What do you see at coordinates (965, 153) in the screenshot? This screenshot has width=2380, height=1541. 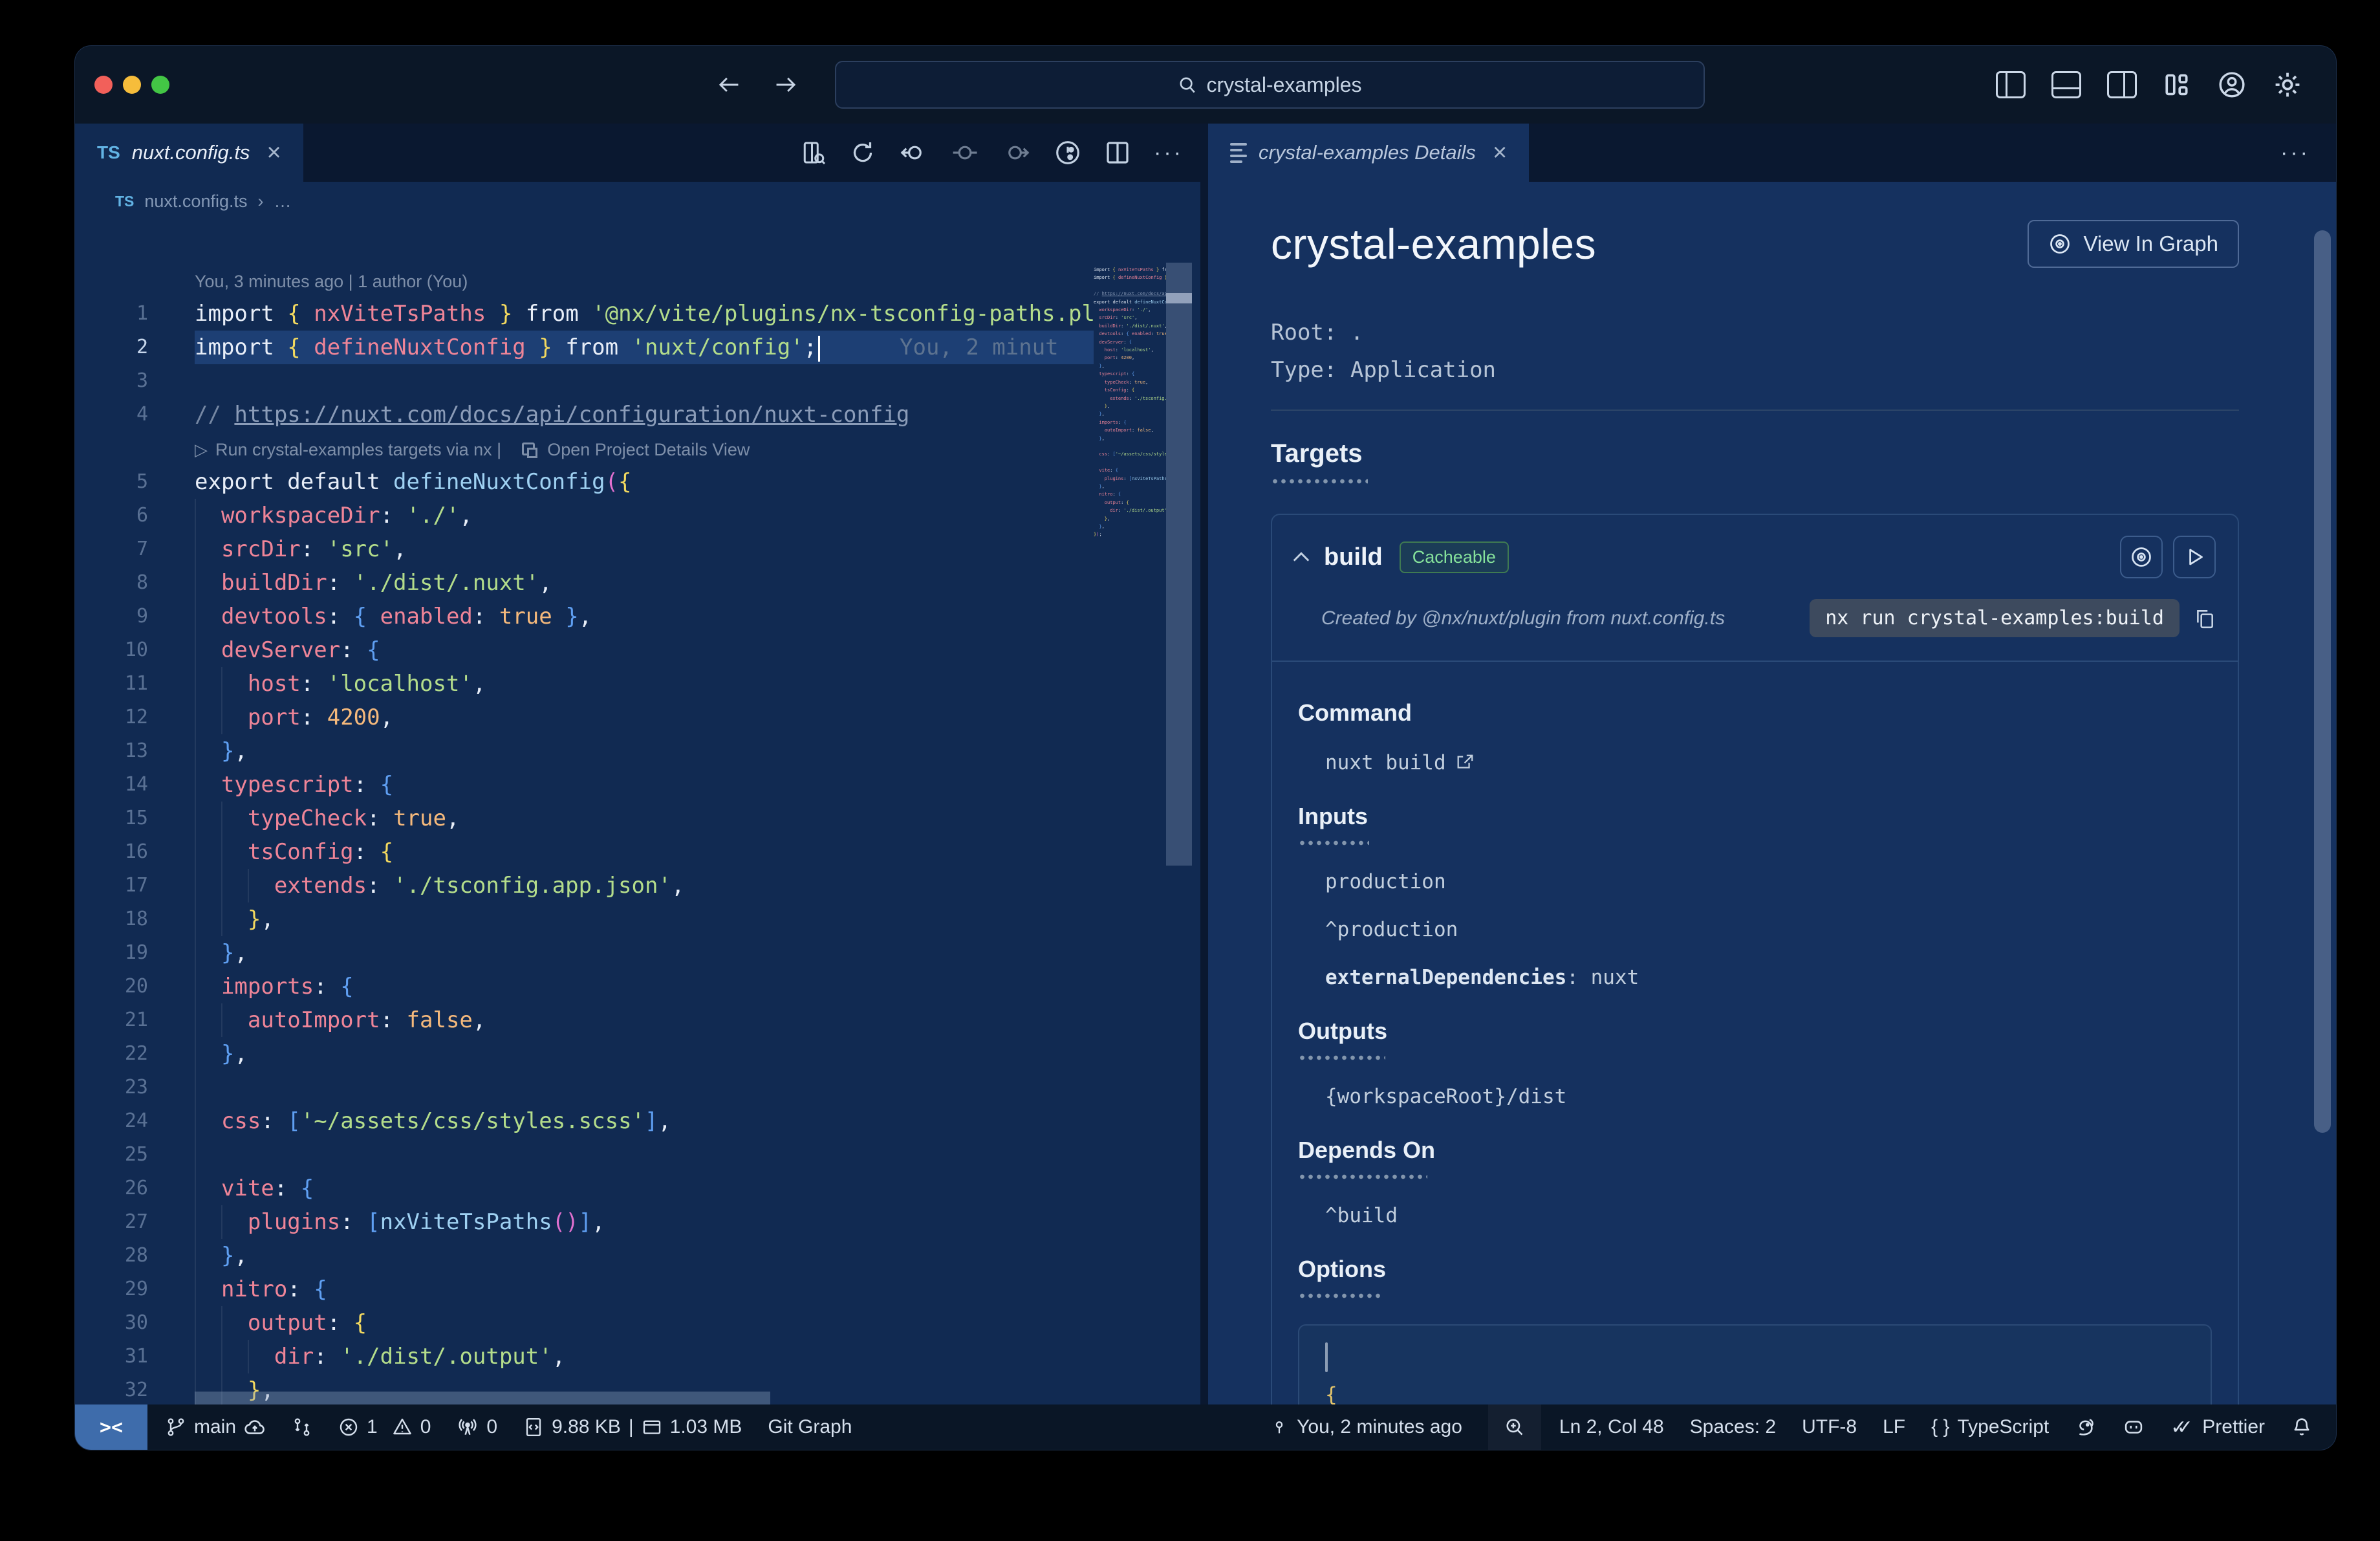 I see `current-change-icon` at bounding box center [965, 153].